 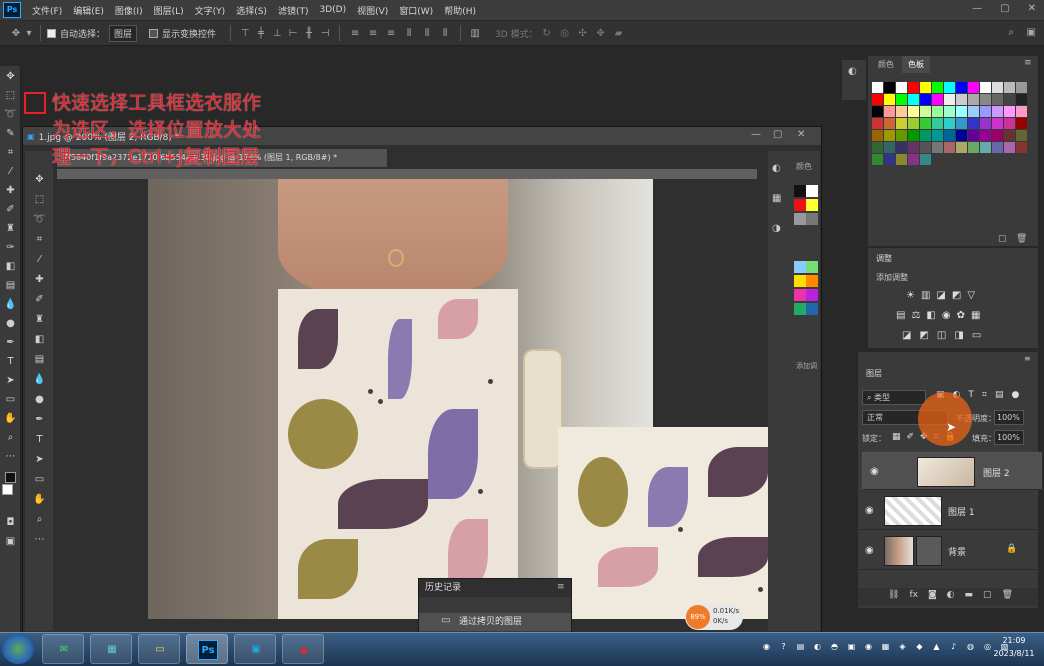 What do you see at coordinates (10, 114) in the screenshot?
I see `lasso-tool-icon: ➰` at bounding box center [10, 114].